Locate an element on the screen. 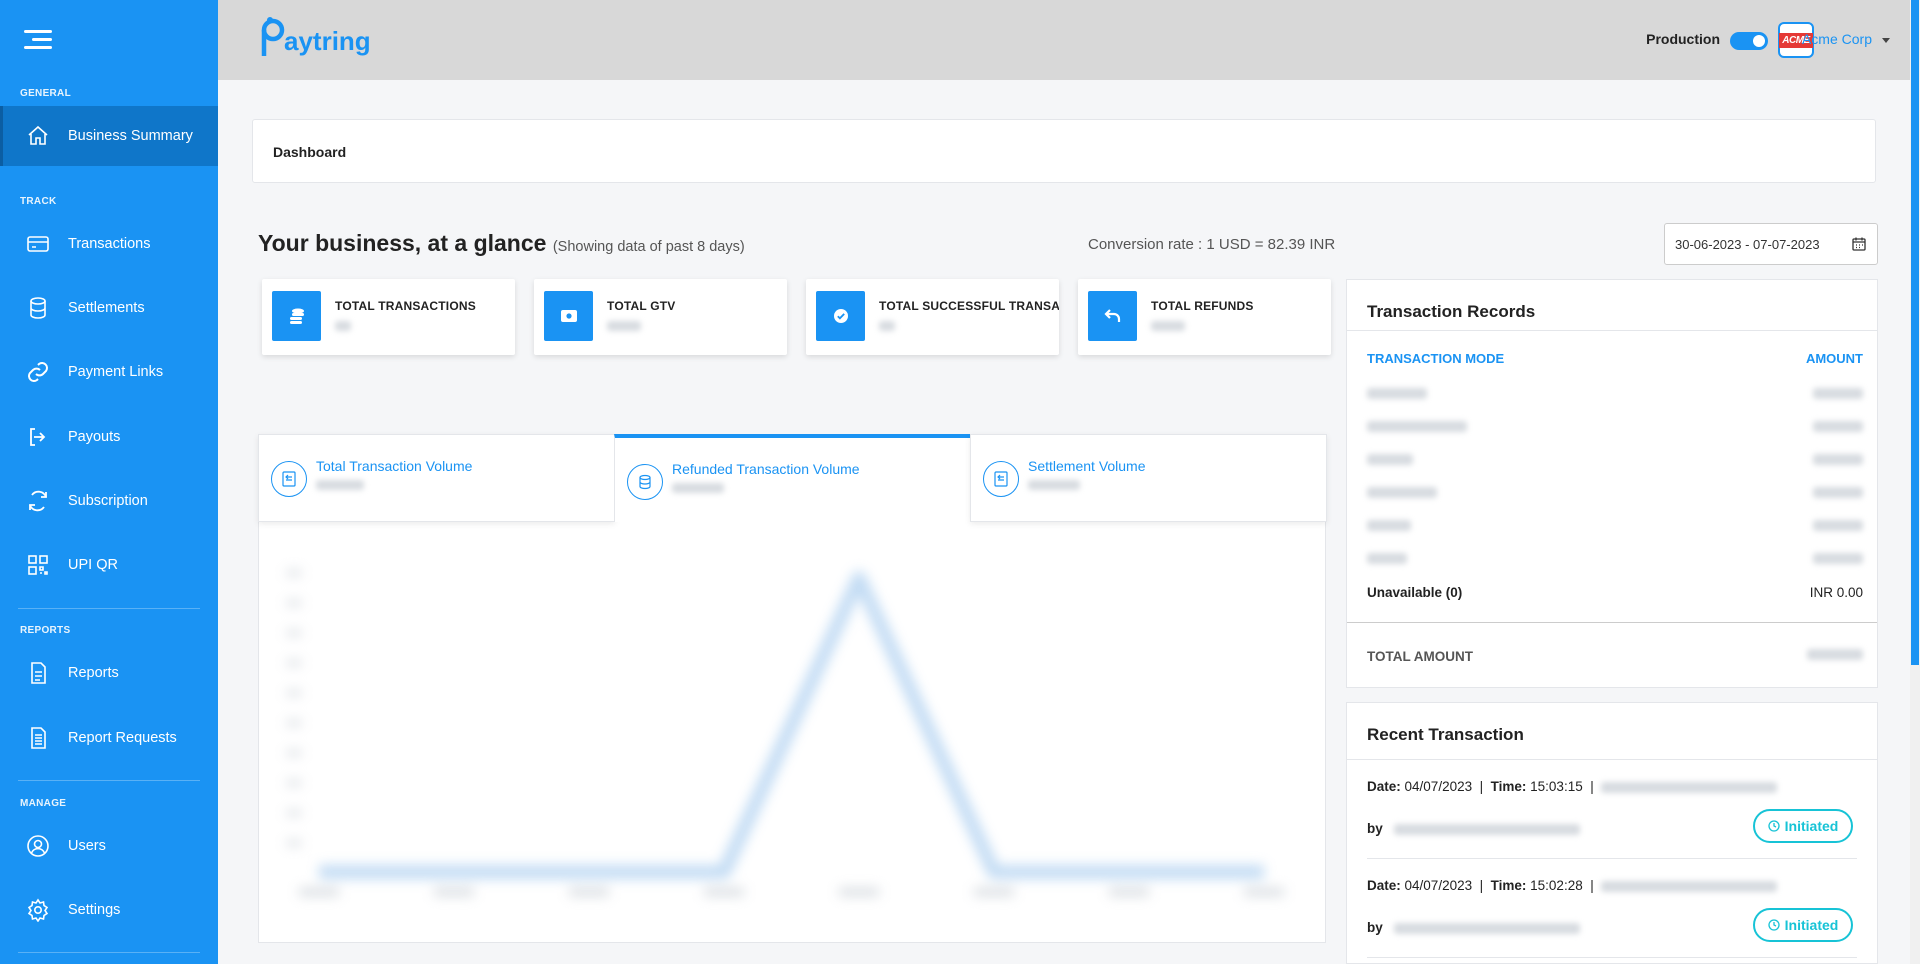 The height and width of the screenshot is (964, 1920). stat-label: TOTAL GTV is located at coordinates (641, 306).